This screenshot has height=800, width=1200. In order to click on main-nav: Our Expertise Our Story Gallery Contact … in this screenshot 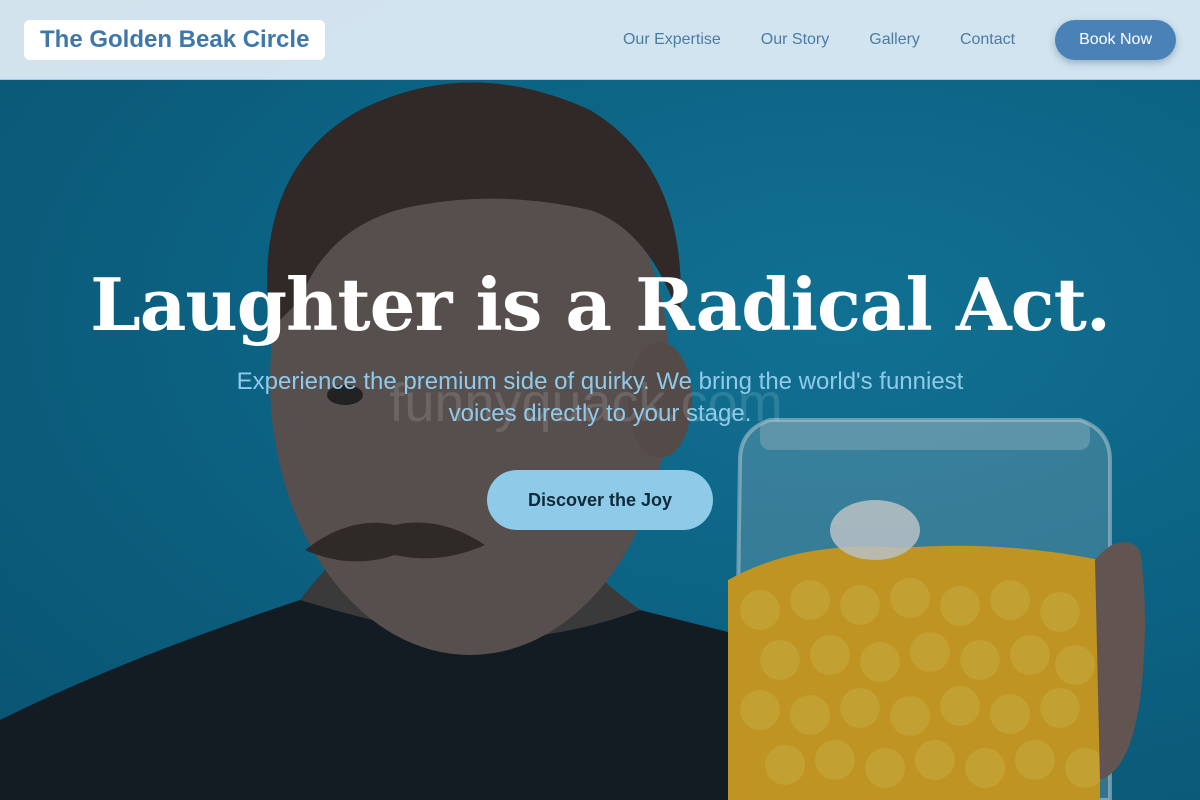, I will do `click(899, 40)`.